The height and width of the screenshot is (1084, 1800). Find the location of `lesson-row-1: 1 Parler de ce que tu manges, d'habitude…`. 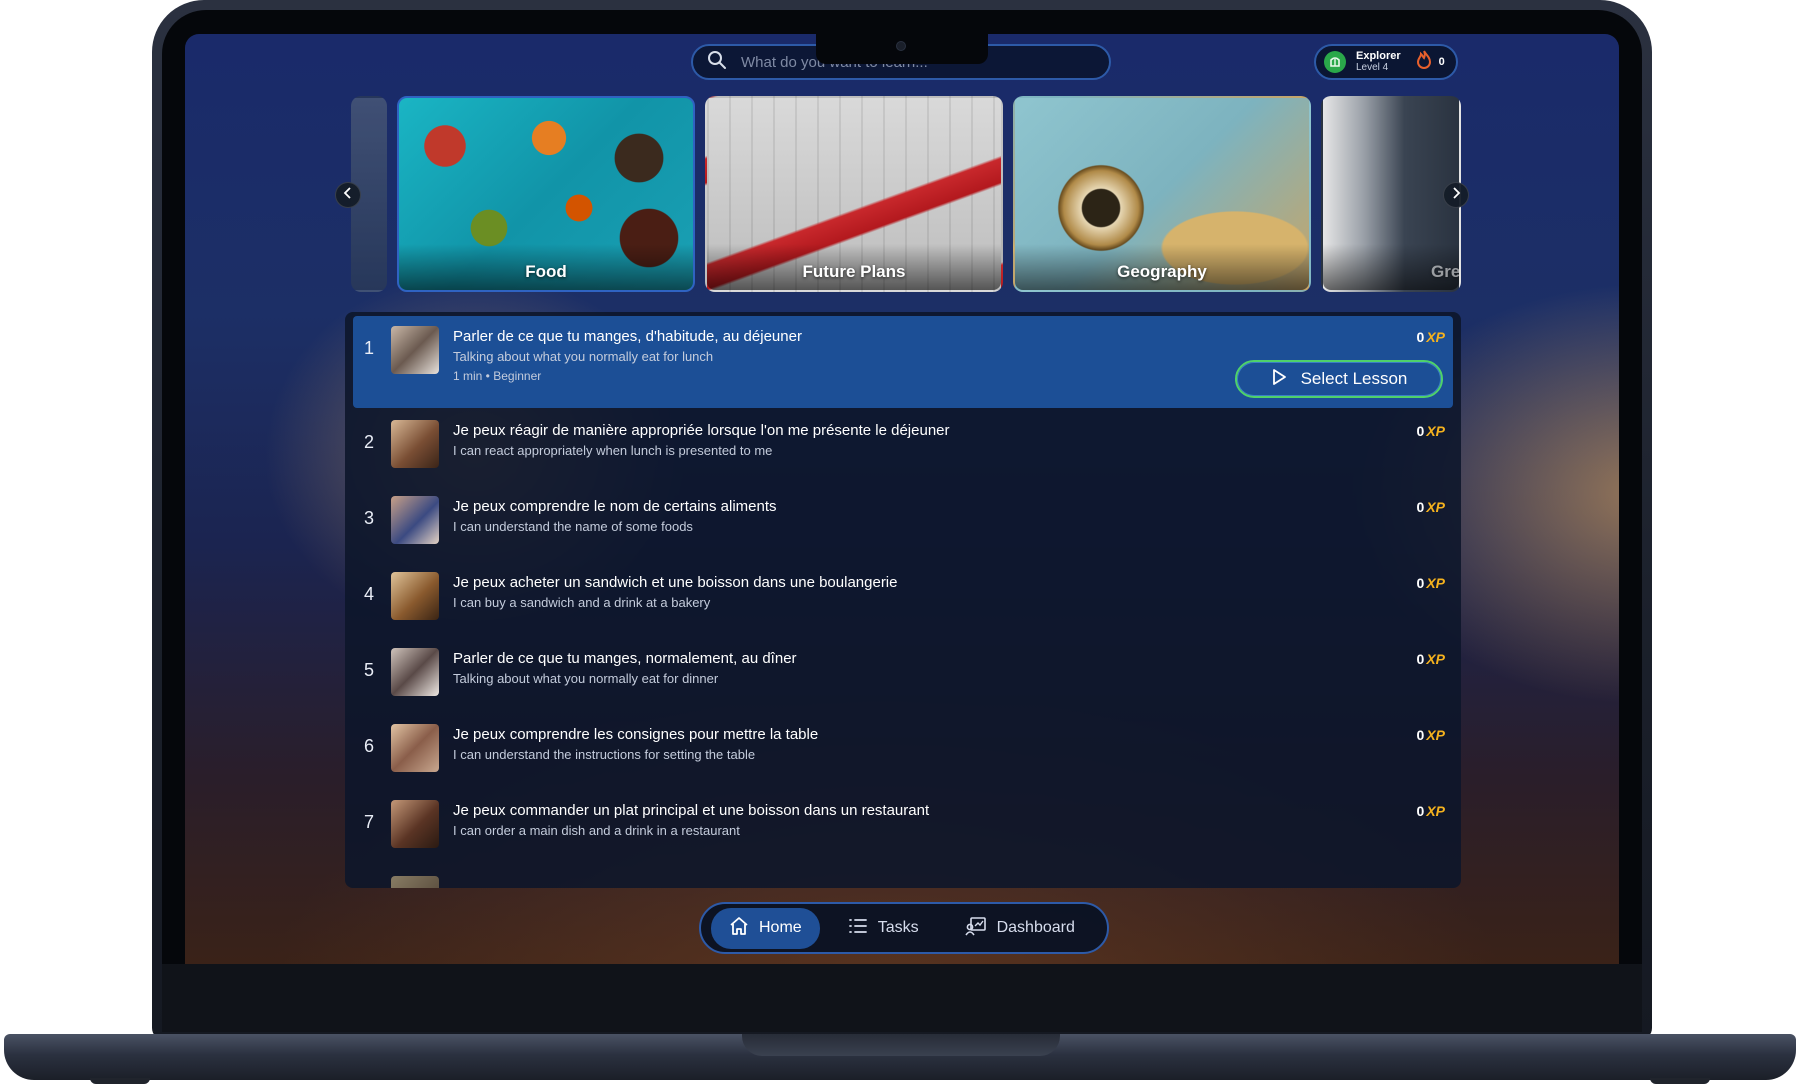

lesson-row-1: 1 Parler de ce que tu manges, d'habitude… is located at coordinates (903, 362).